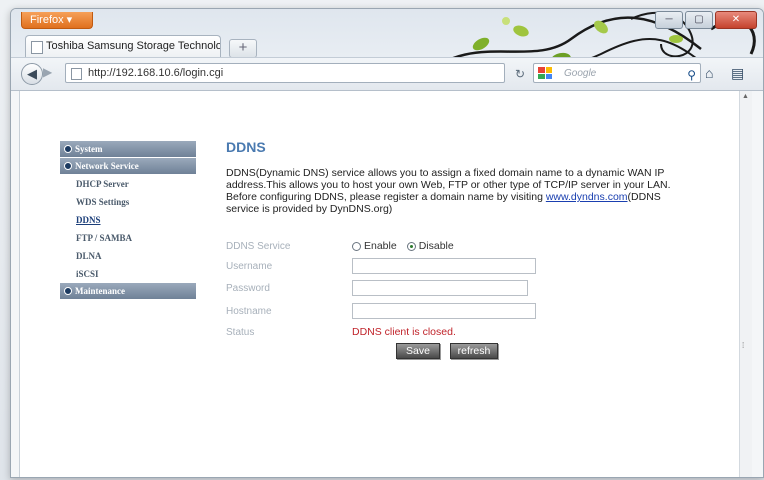  Describe the element at coordinates (240, 332) in the screenshot. I see `status-label: Status` at that location.